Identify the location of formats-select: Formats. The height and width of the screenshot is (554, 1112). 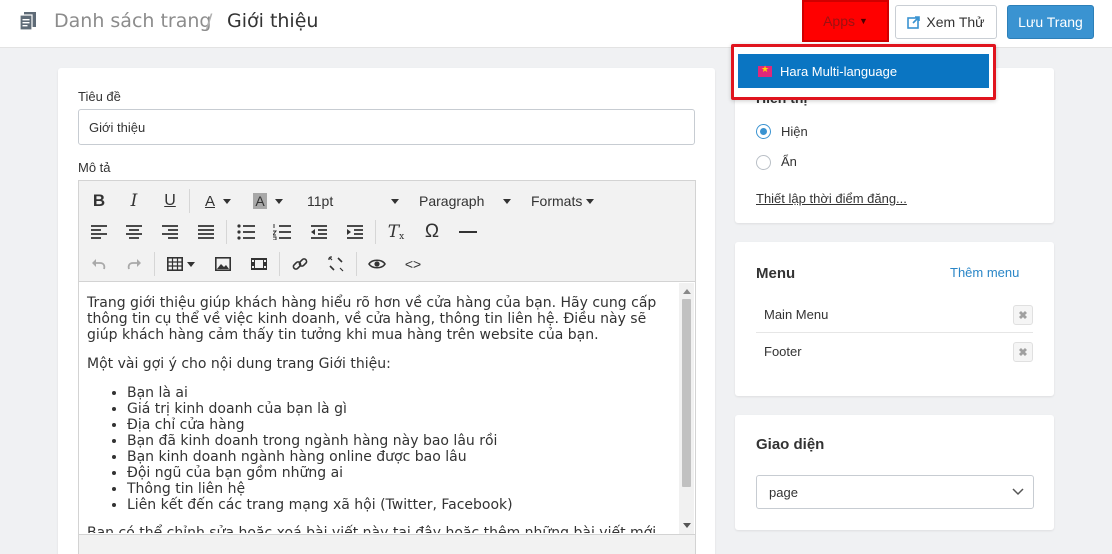
(564, 201).